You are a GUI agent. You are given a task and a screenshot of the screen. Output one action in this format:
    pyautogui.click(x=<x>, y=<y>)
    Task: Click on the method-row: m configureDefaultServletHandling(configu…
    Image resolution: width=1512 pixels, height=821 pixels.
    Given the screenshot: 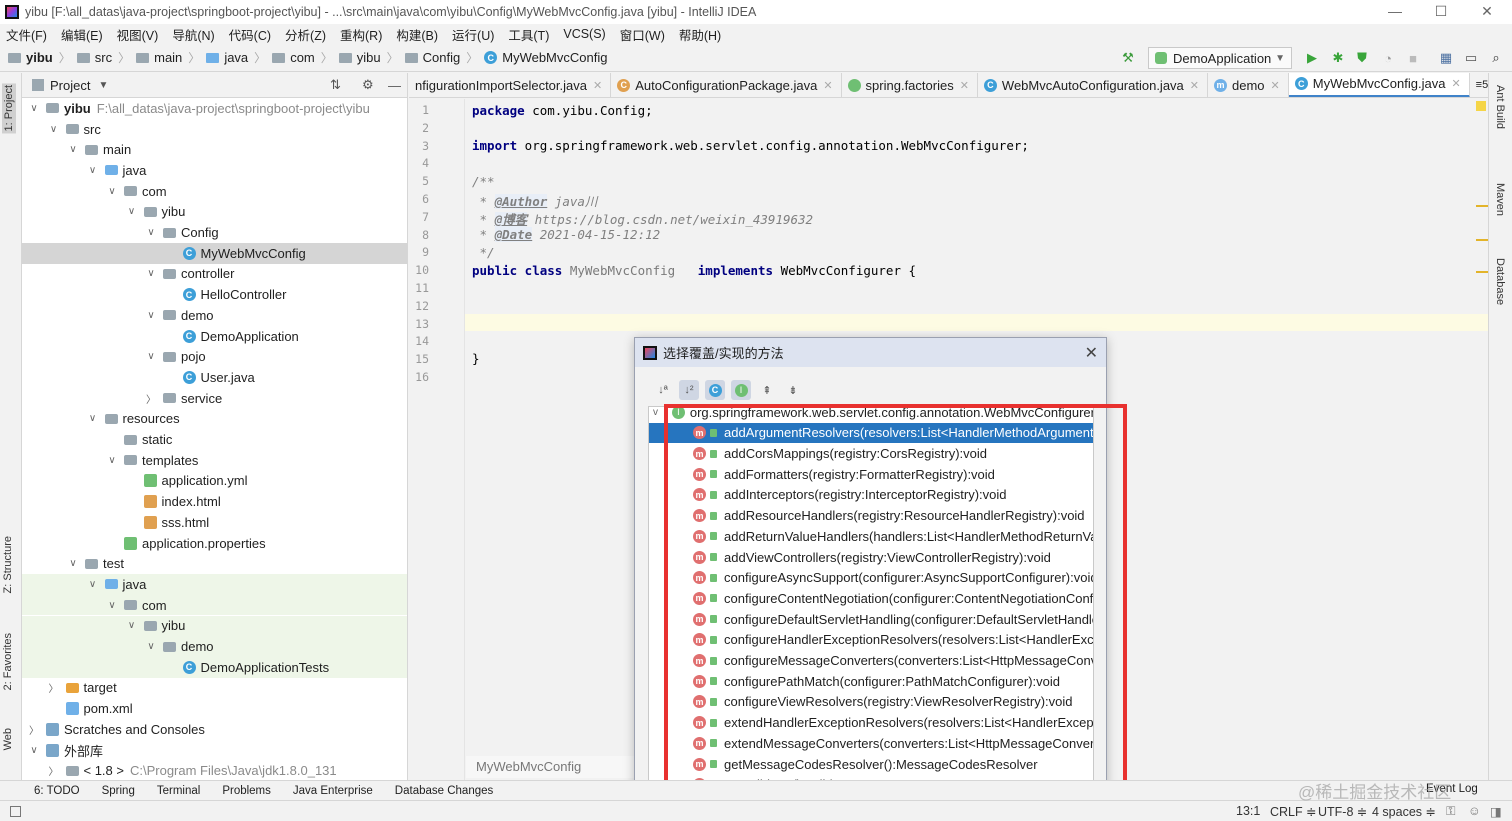 What is the action you would take?
    pyautogui.click(x=871, y=619)
    